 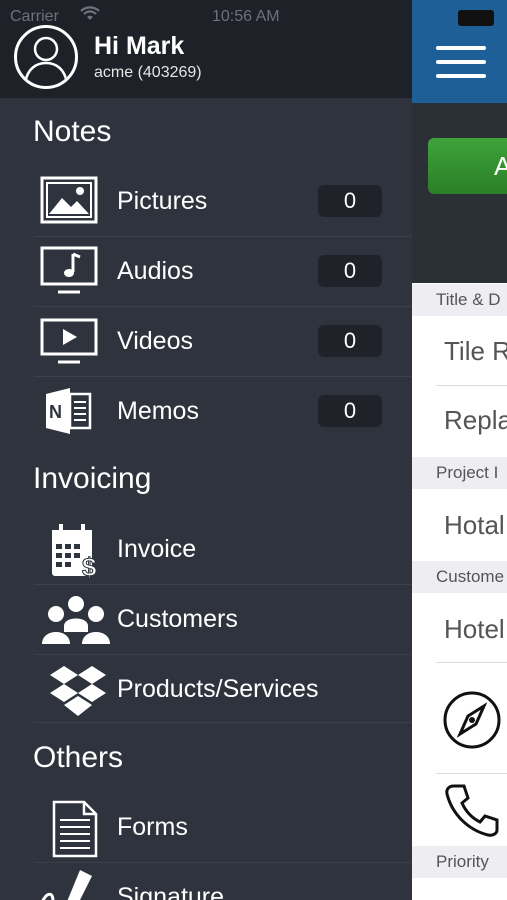 I want to click on video-icon, so click(x=69, y=340).